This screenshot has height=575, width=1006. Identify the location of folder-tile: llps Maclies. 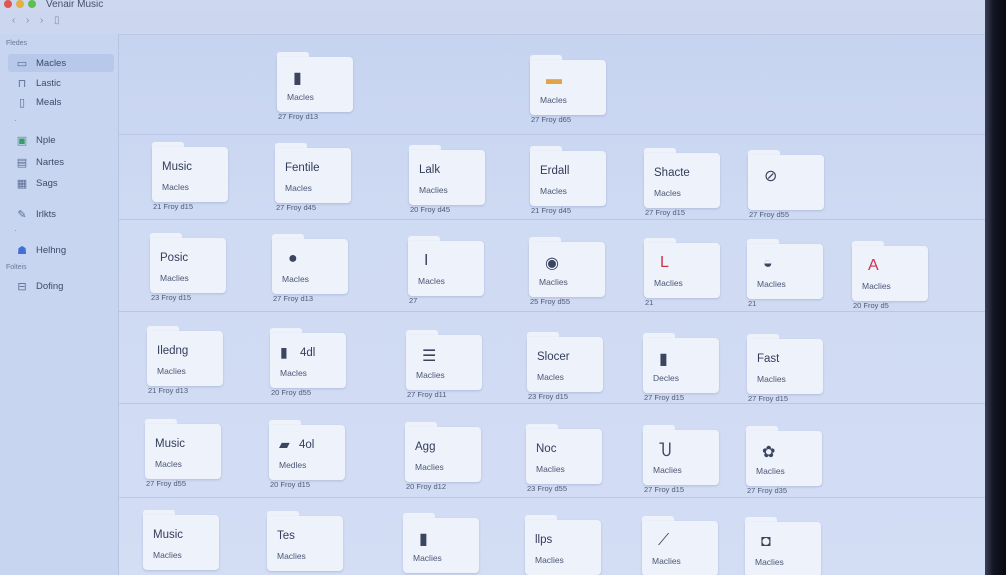
(563, 545).